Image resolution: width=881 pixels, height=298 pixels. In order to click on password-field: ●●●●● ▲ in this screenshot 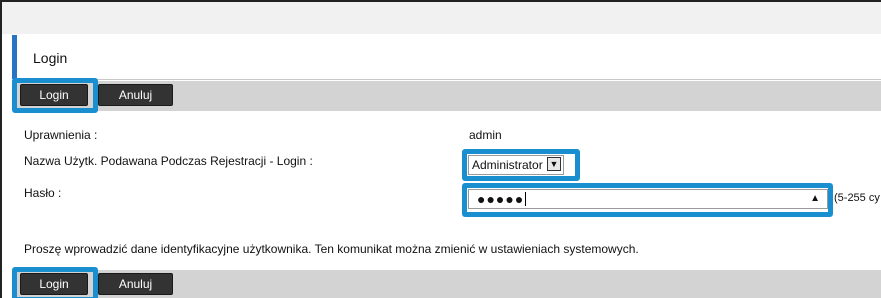, I will do `click(648, 199)`.